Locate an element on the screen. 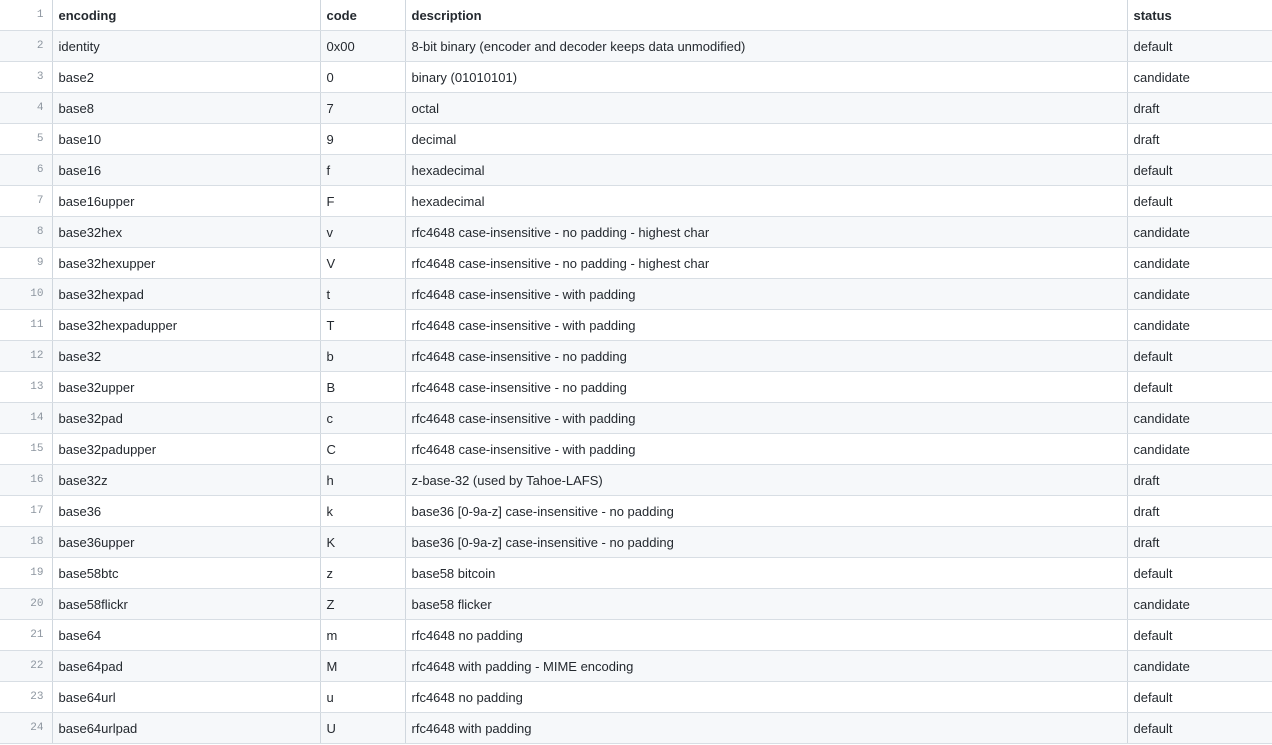 This screenshot has height=745, width=1272. cell-encoding: base8 is located at coordinates (186, 108).